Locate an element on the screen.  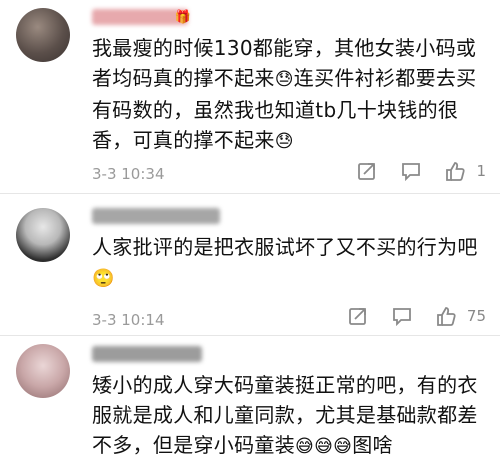
comment-actions: 1 is located at coordinates (421, 171).